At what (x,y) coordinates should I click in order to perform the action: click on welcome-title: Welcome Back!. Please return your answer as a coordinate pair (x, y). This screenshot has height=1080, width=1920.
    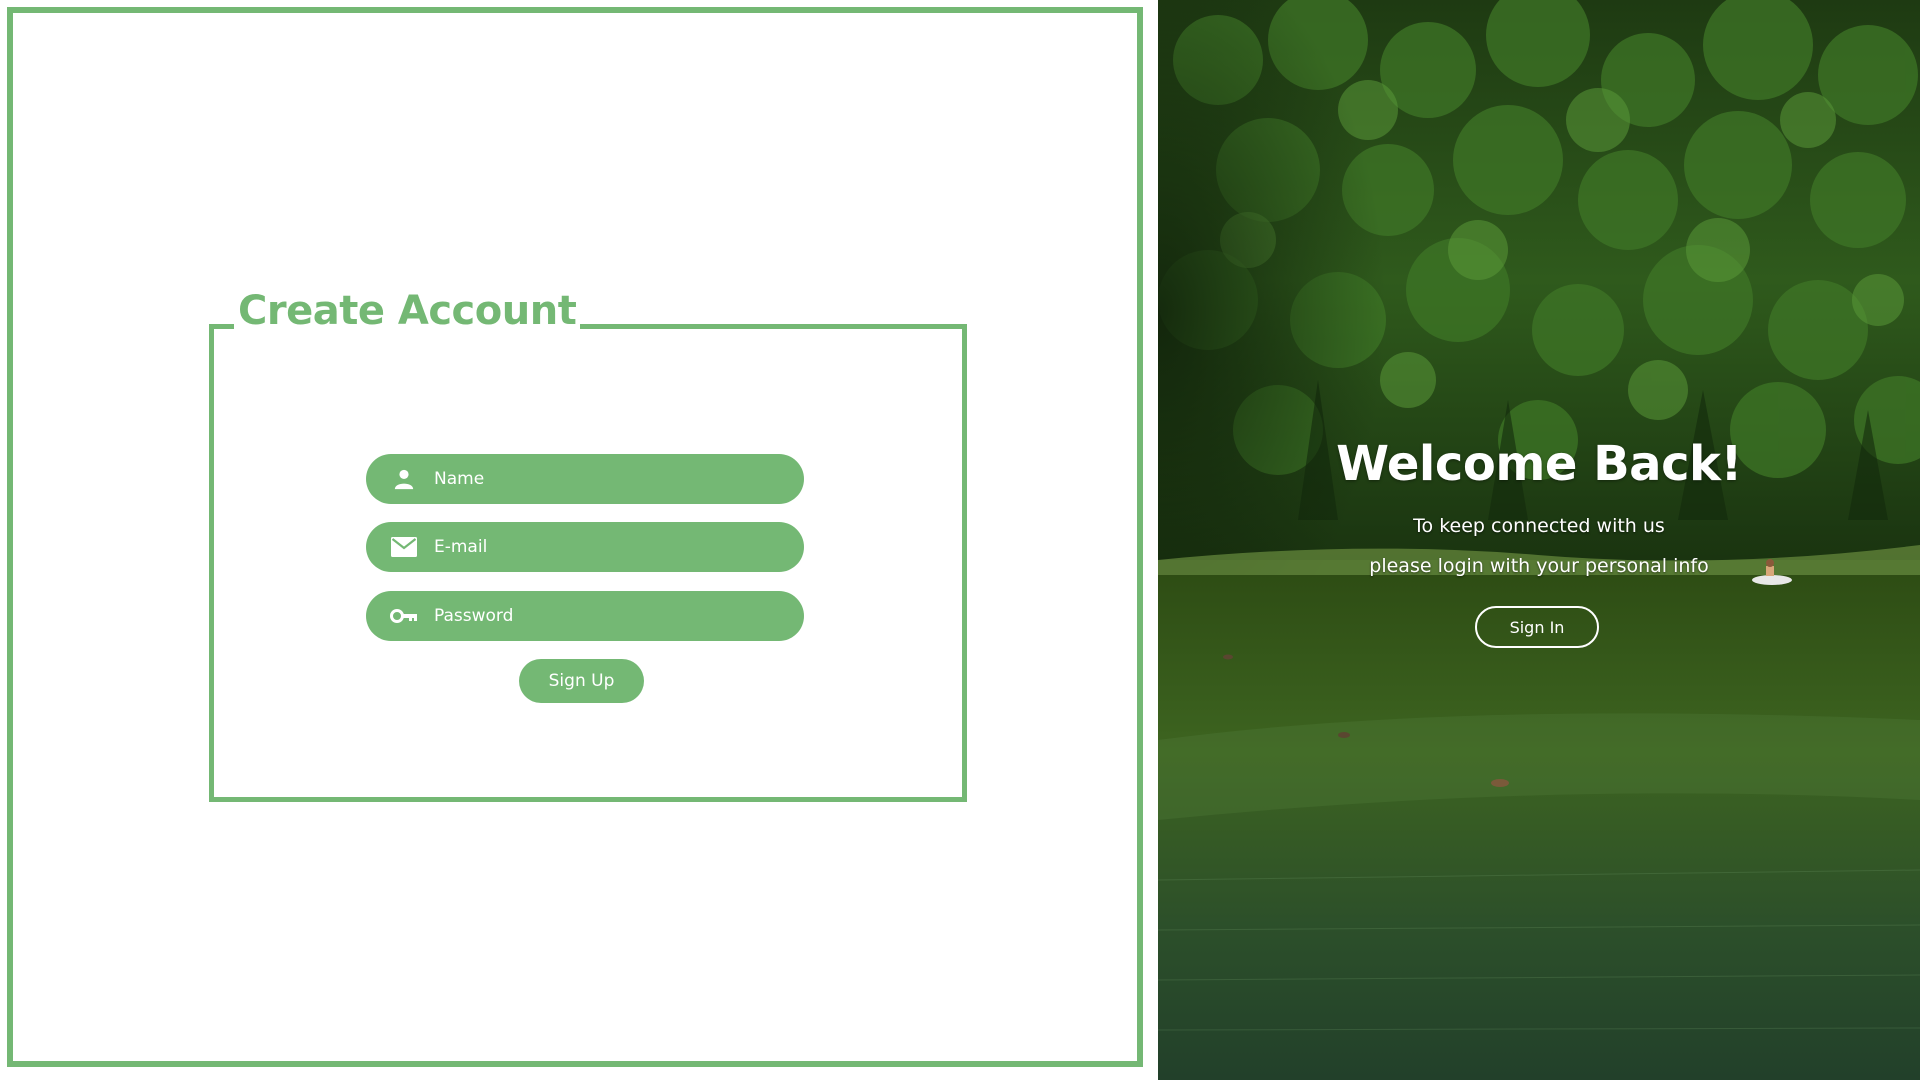
    Looking at the image, I should click on (1539, 464).